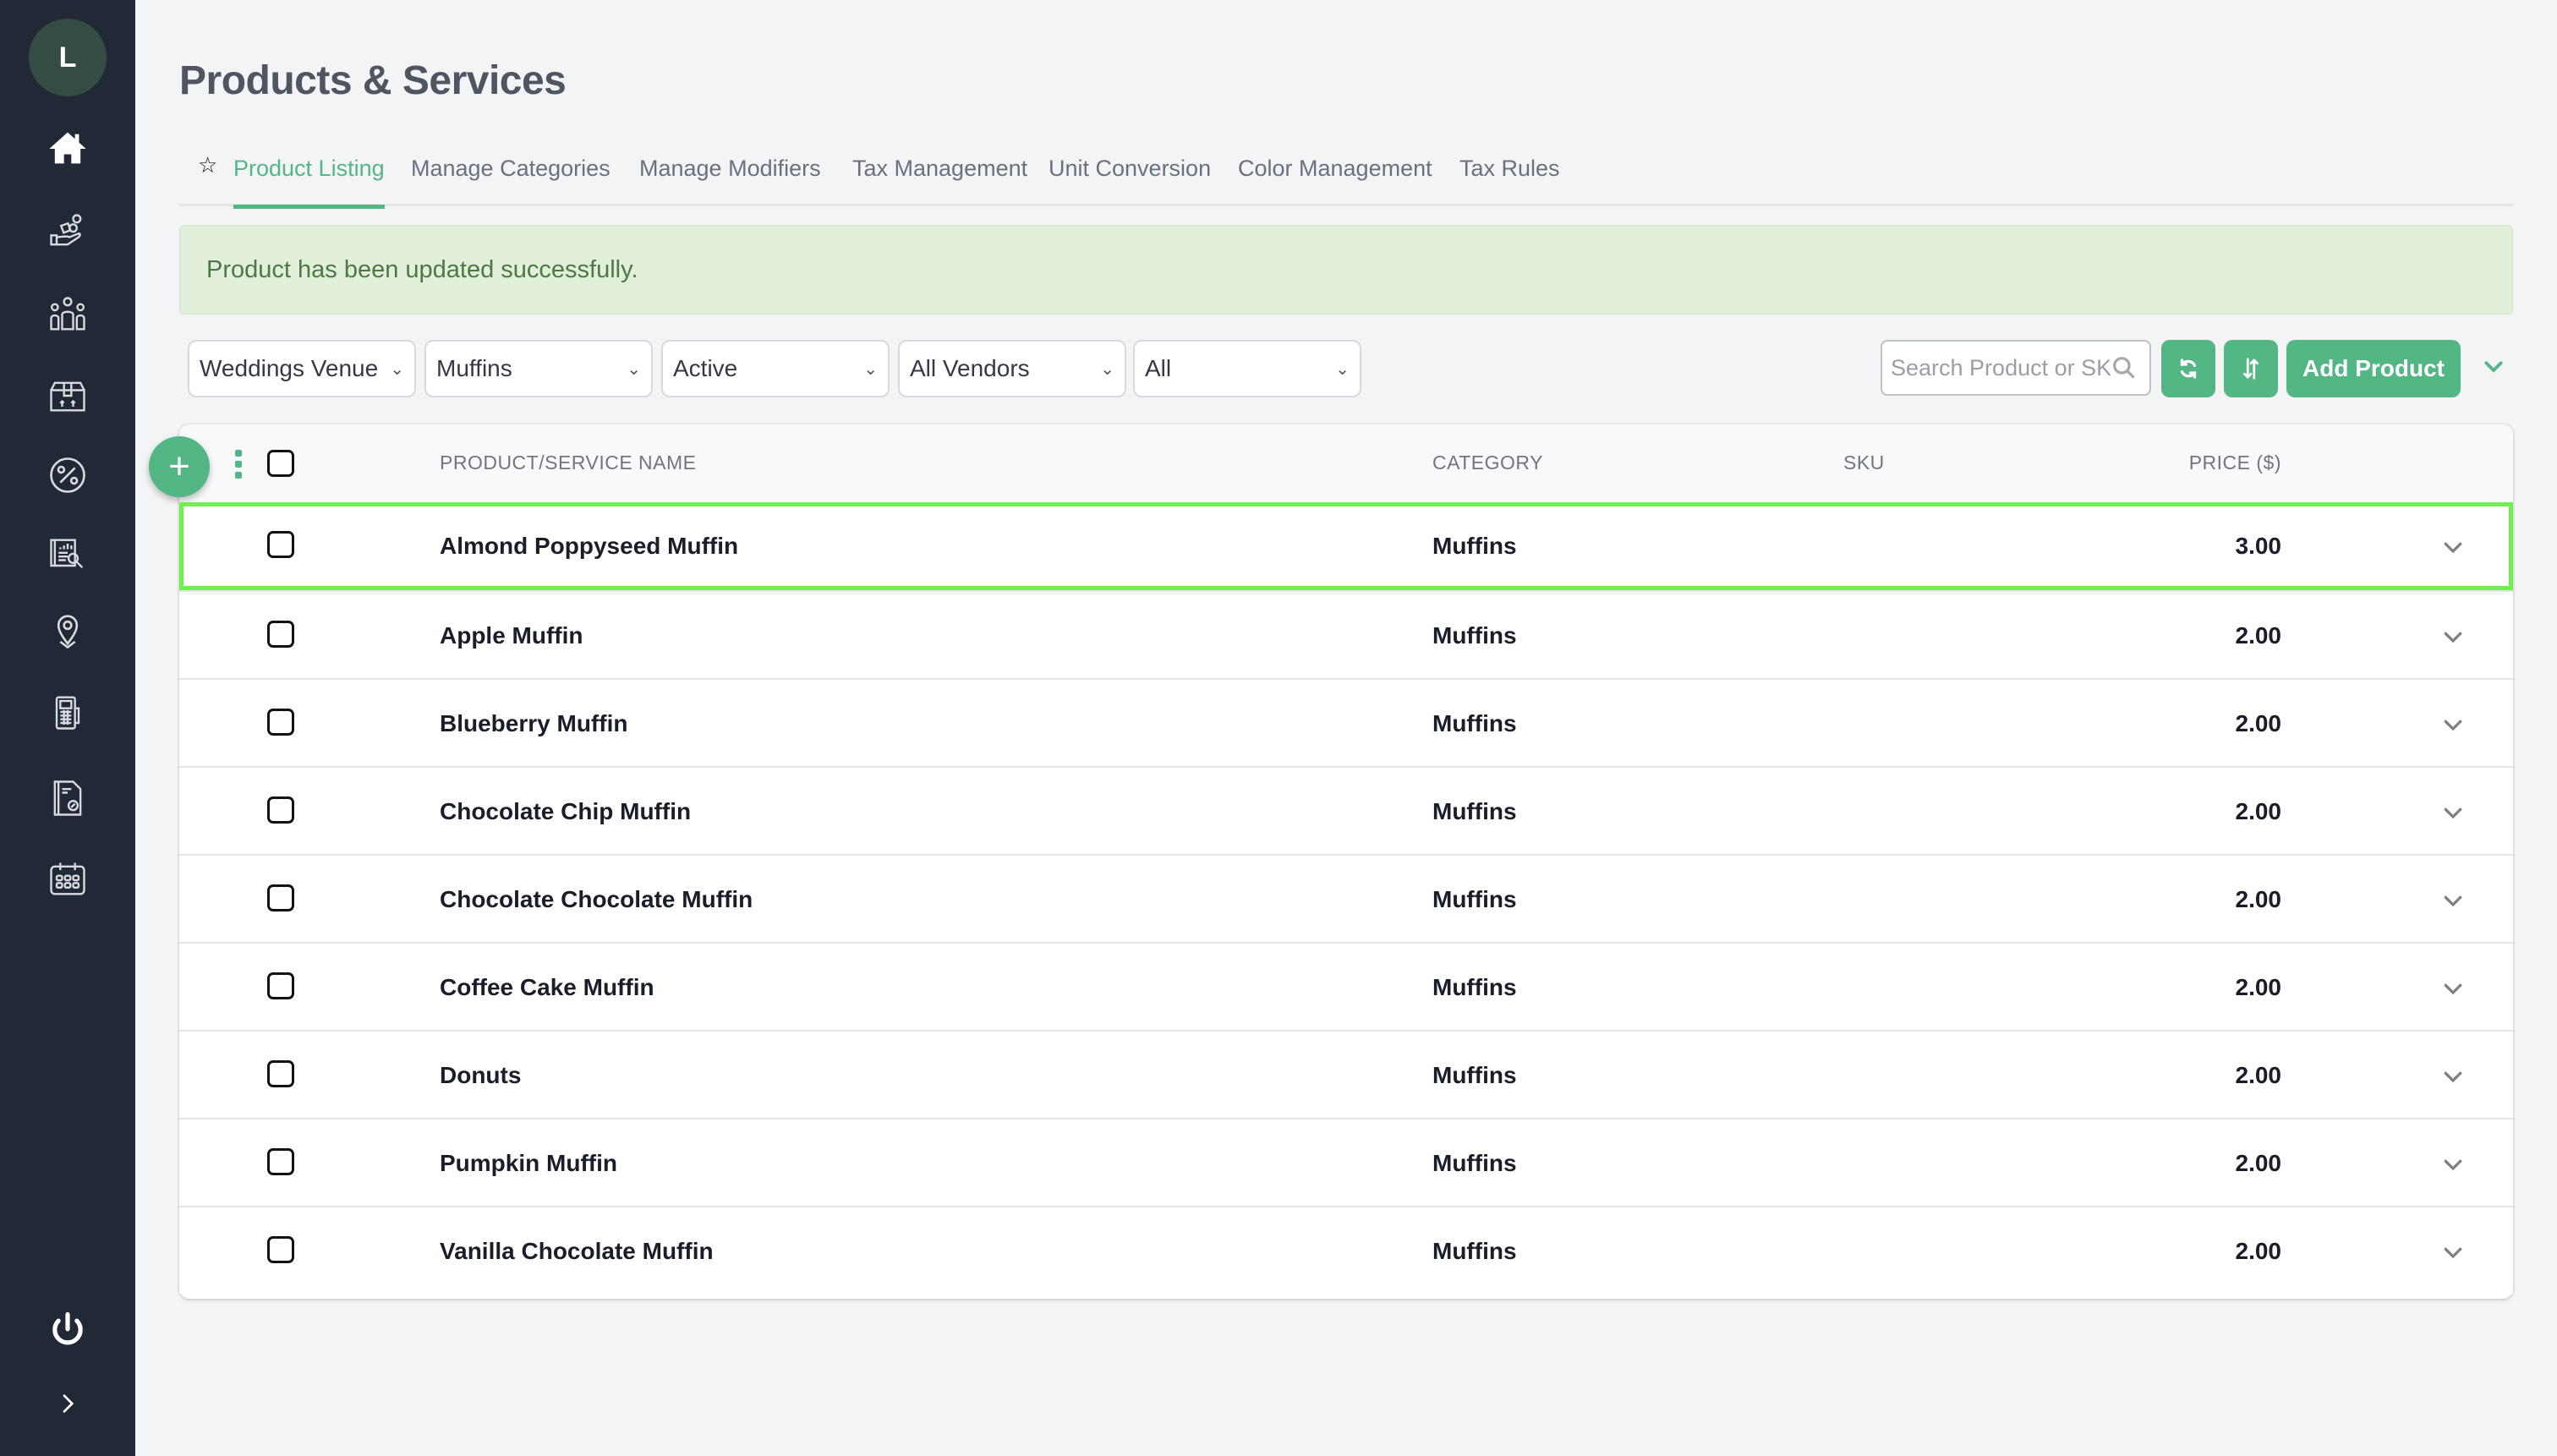 This screenshot has height=1456, width=2557. I want to click on page-title: Products & Services, so click(373, 81).